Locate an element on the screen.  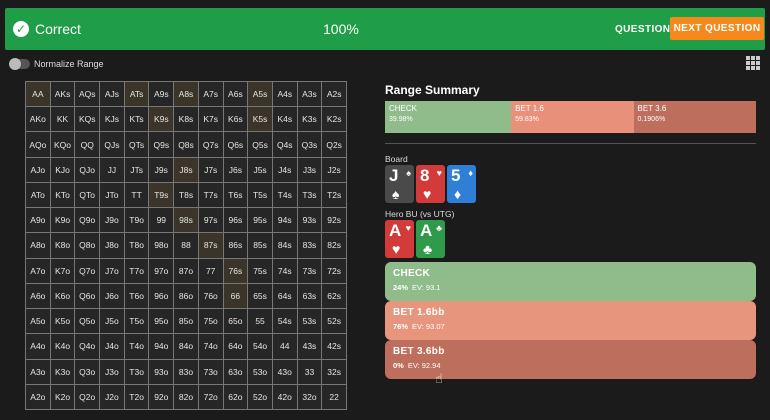
action-option-button: CHECK 24% EV: 93.1 is located at coordinates (570, 281).